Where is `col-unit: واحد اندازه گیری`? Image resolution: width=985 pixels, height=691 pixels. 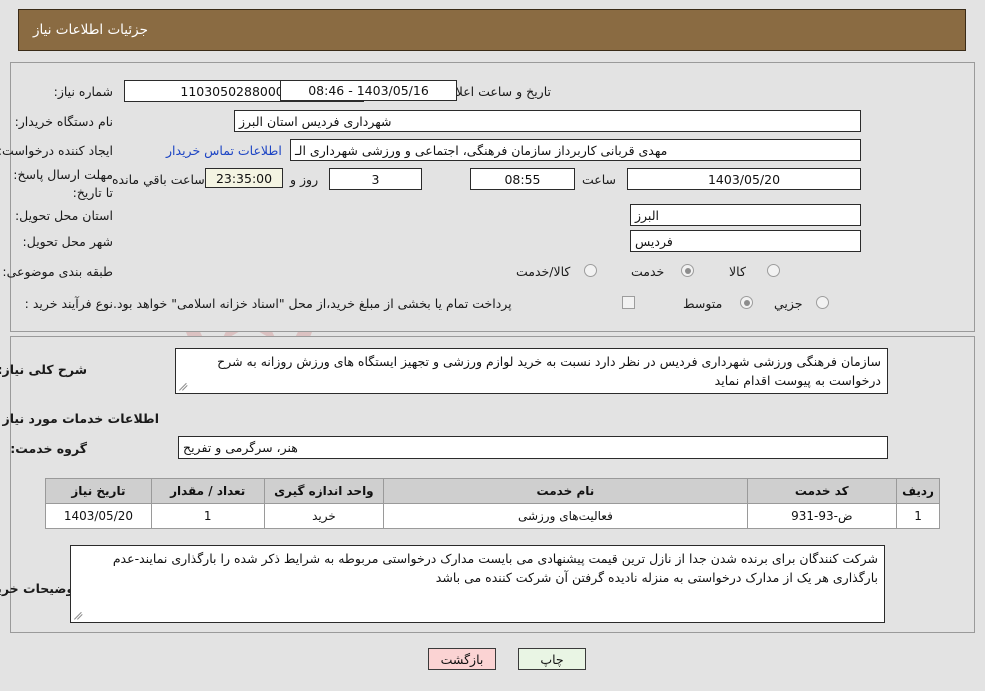 col-unit: واحد اندازه گیری is located at coordinates (324, 491).